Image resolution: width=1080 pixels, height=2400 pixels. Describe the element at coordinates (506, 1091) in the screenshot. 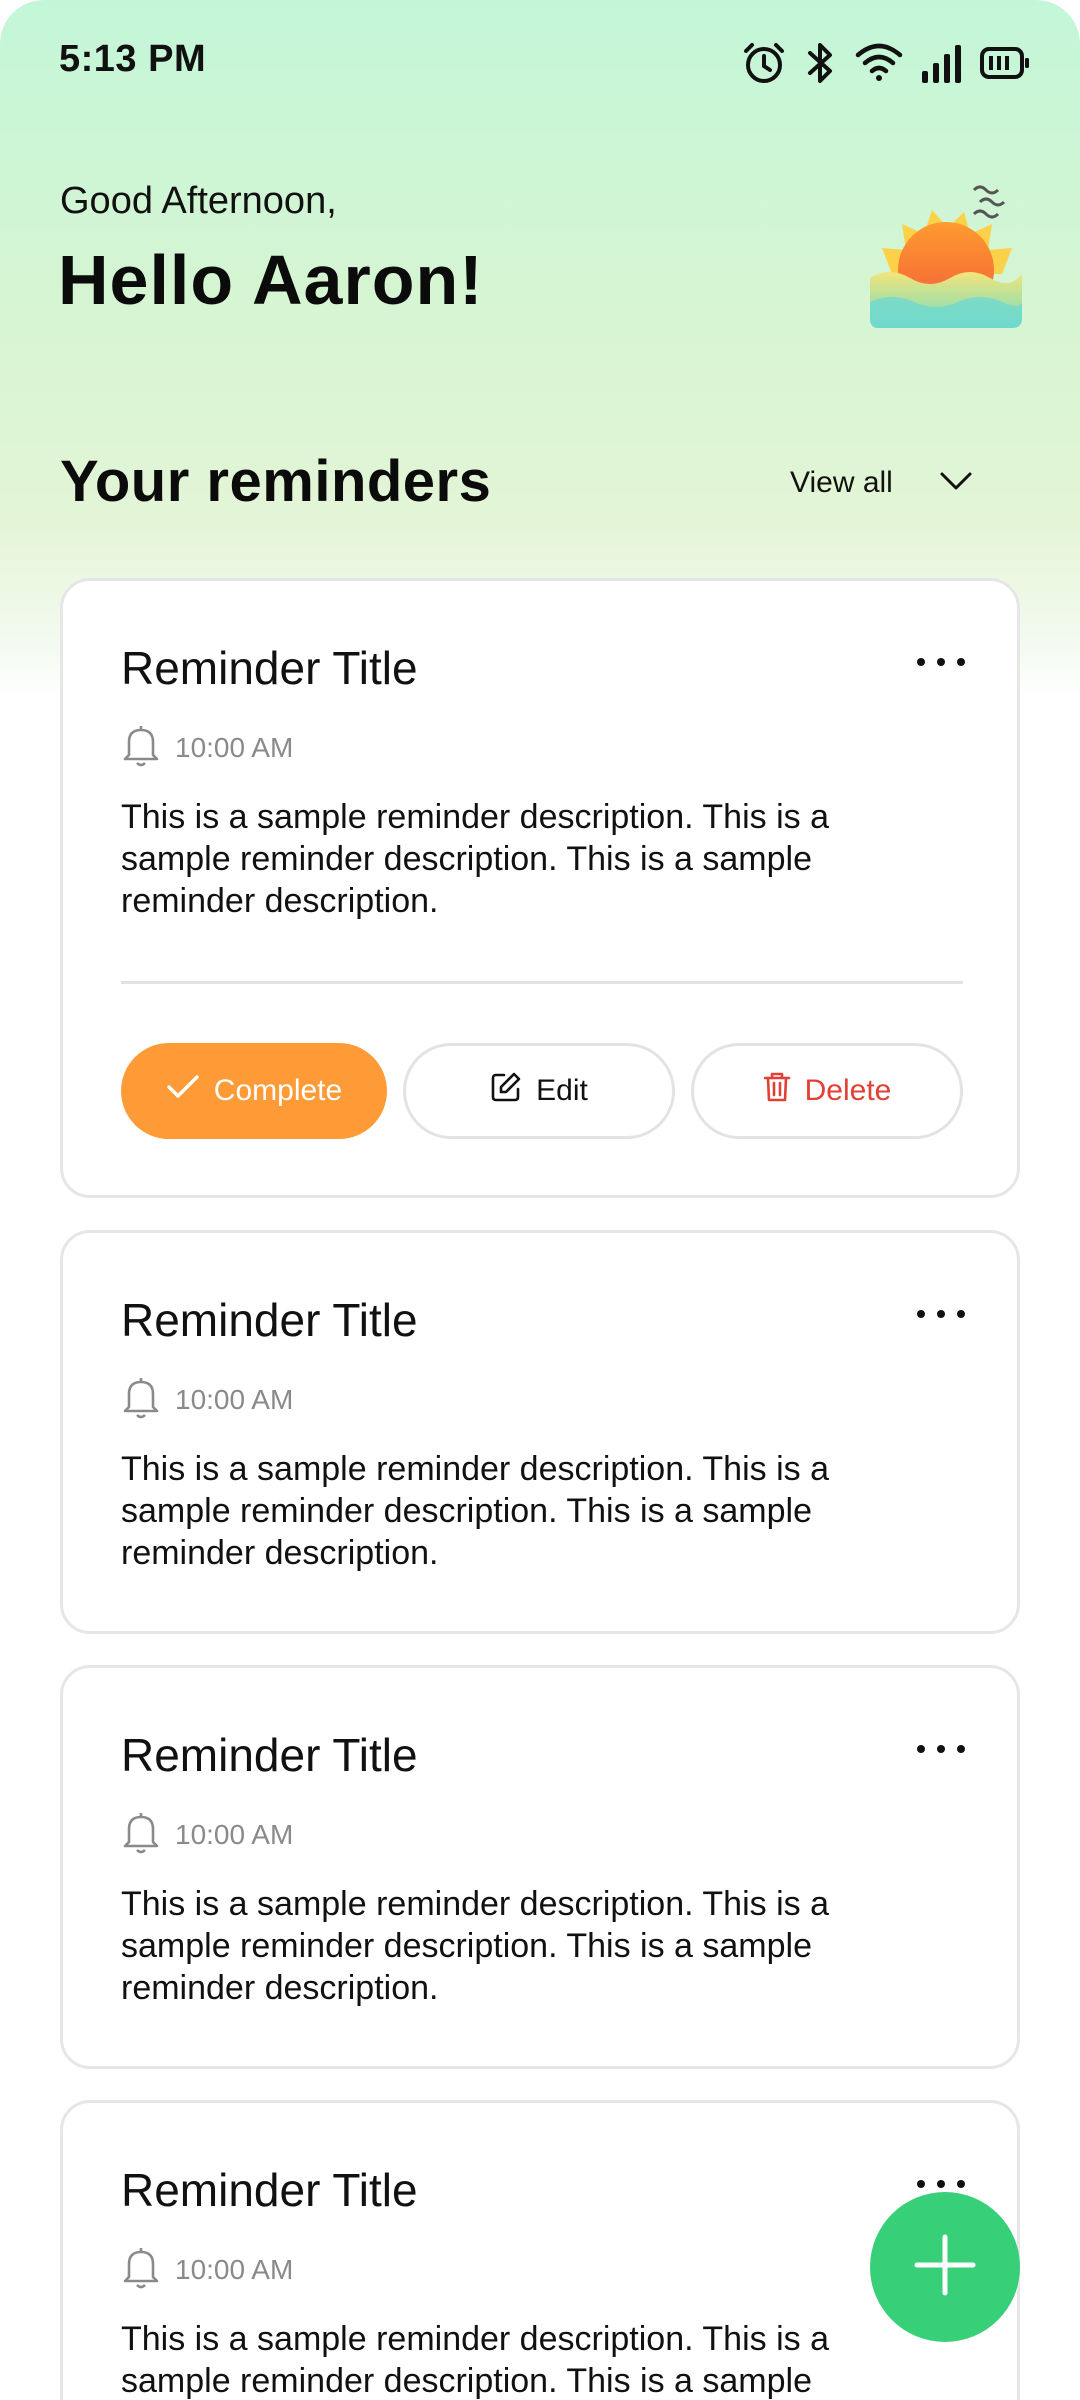

I see `edit-icon` at that location.